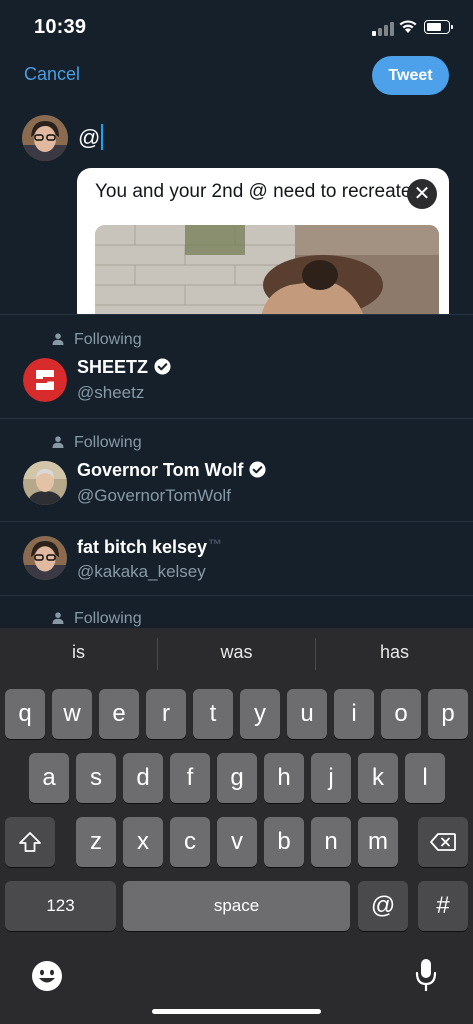  I want to click on key-k: k, so click(378, 778).